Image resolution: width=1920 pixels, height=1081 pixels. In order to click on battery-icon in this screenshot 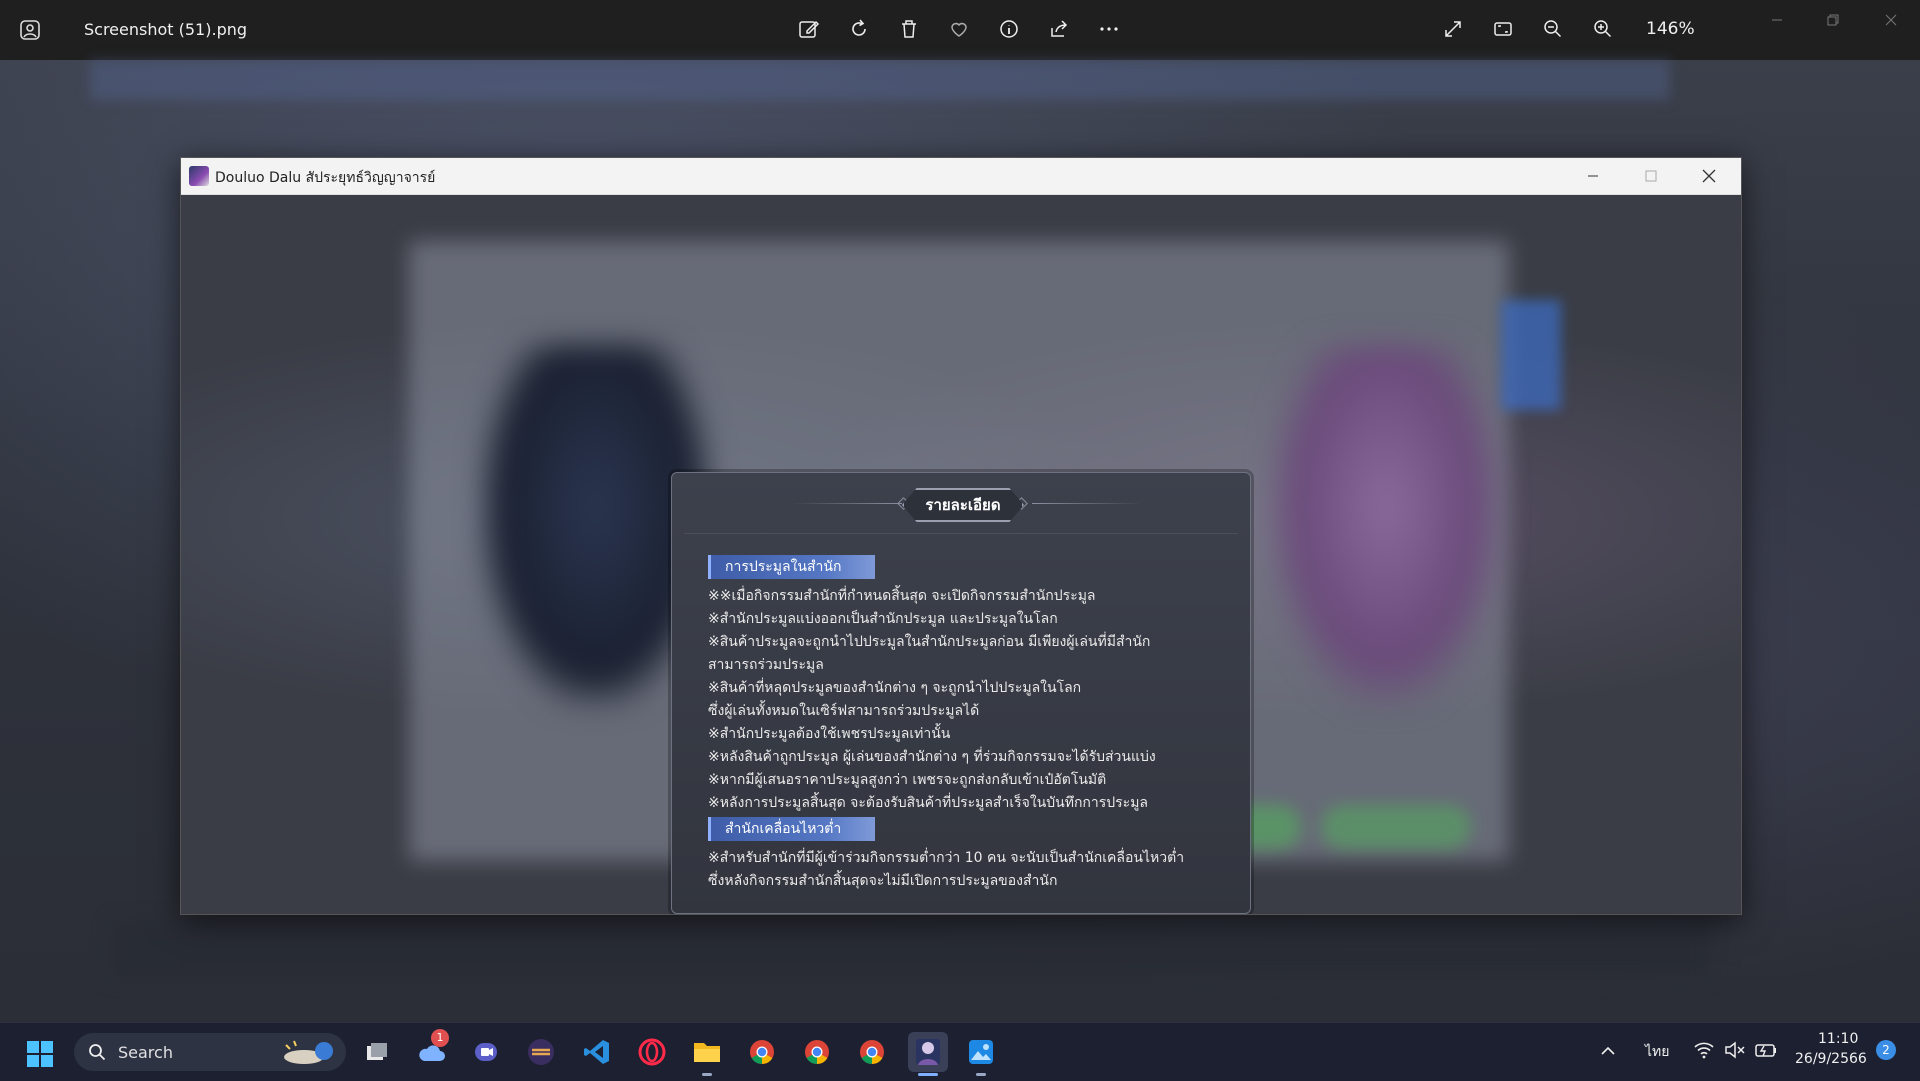, I will do `click(1766, 1050)`.